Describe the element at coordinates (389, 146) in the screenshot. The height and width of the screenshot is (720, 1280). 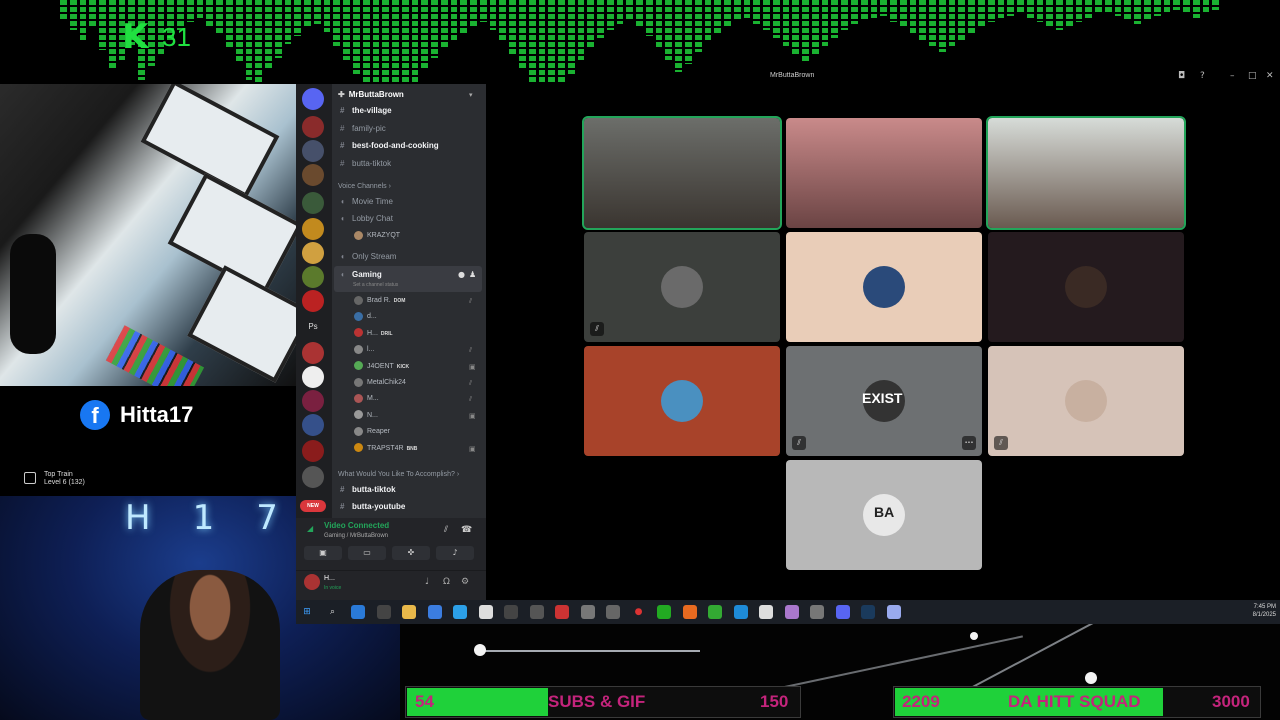
I see `channel-best-food: # best-food-and-cooking` at that location.